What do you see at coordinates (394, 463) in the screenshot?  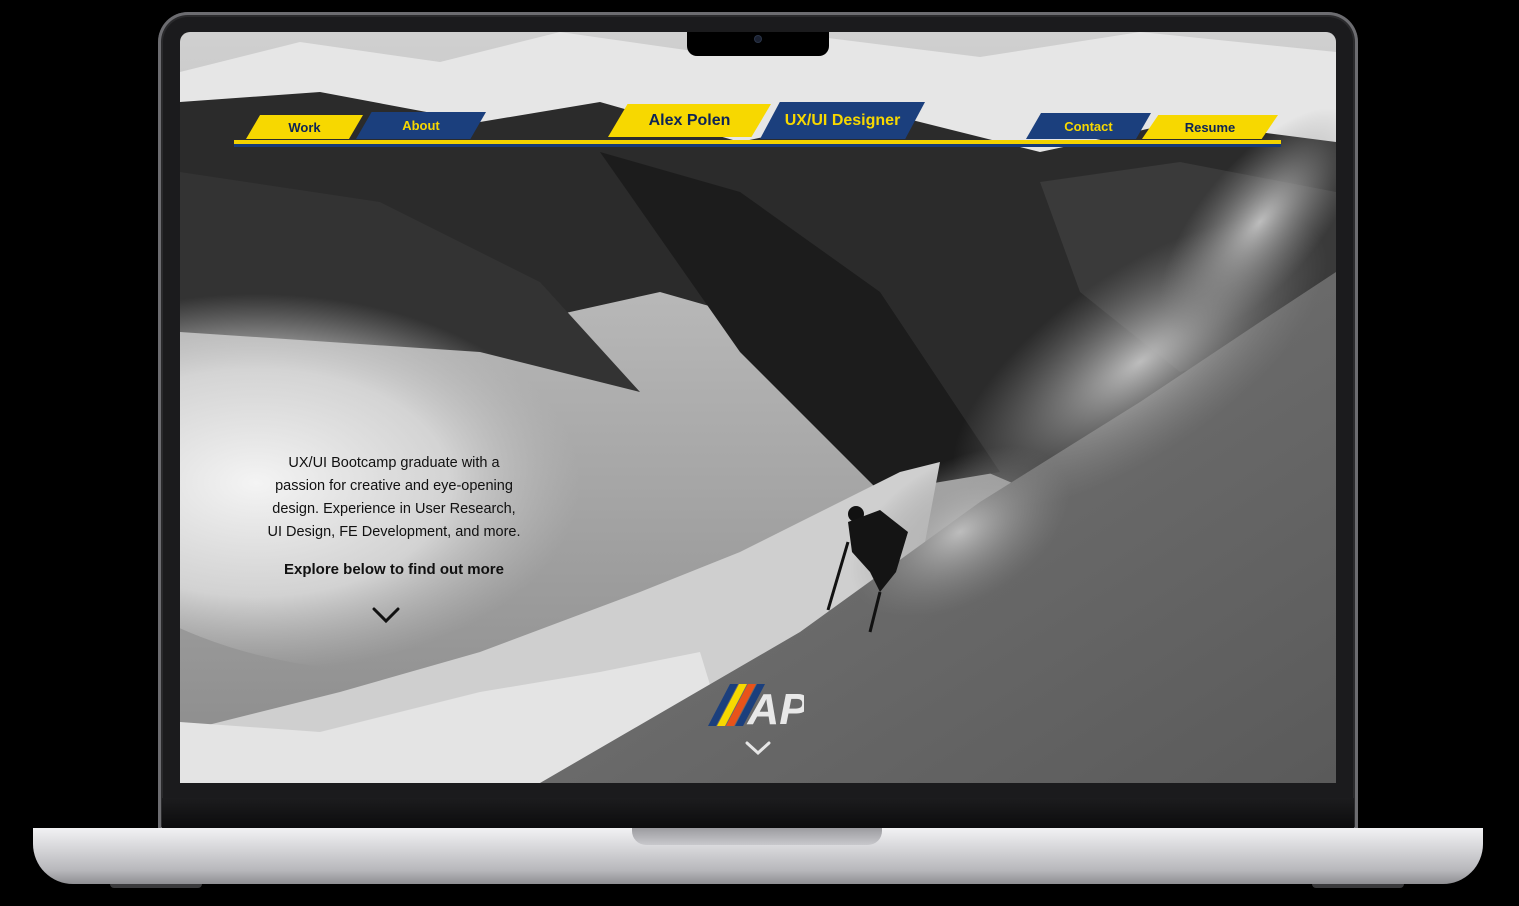 I see `hero-line: UX/UI Bootcamp graduate with a` at bounding box center [394, 463].